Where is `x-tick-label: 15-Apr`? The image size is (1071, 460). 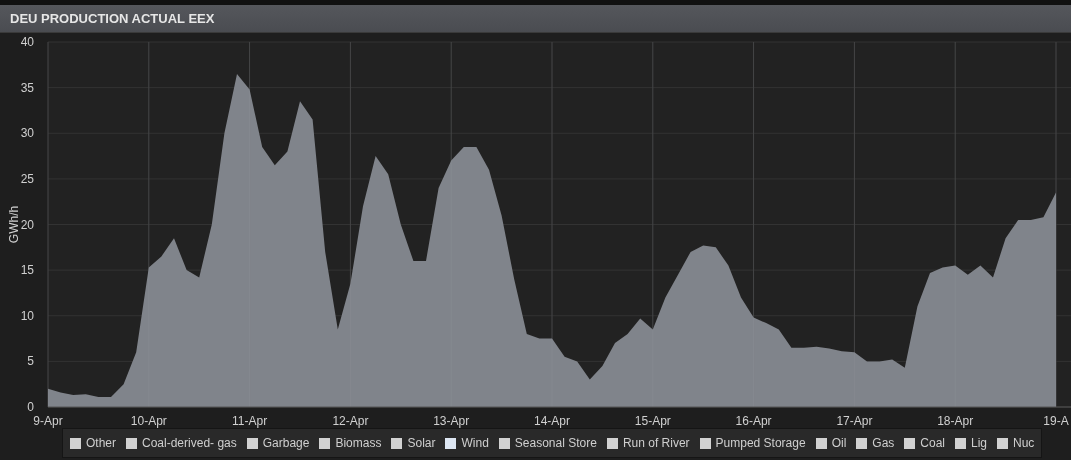
x-tick-label: 15-Apr is located at coordinates (652, 421).